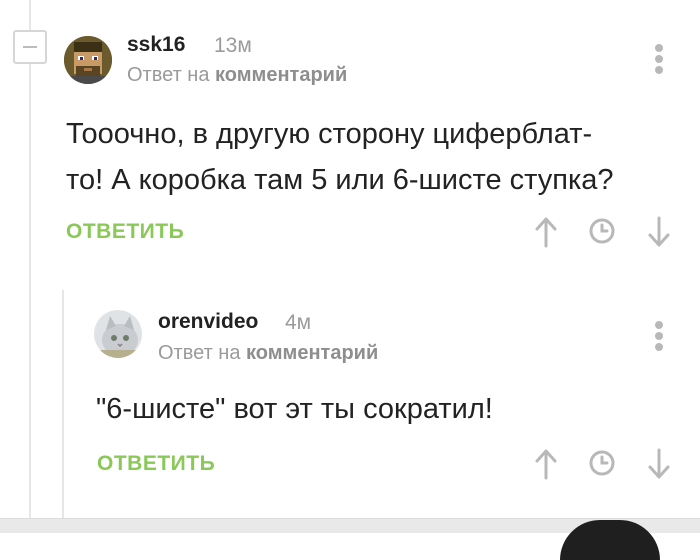 This screenshot has width=700, height=560. I want to click on comment-reply-to: Ответ на комментарий, so click(237, 75).